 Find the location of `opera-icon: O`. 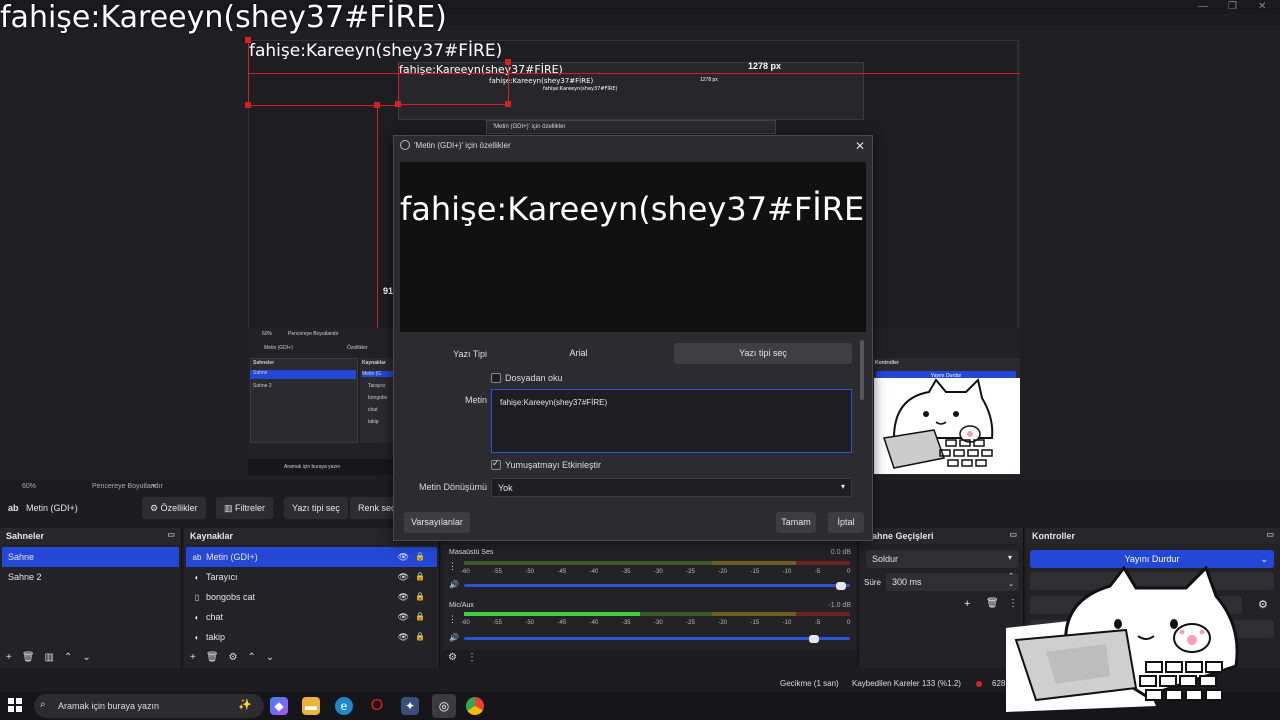

opera-icon: O is located at coordinates (377, 706).